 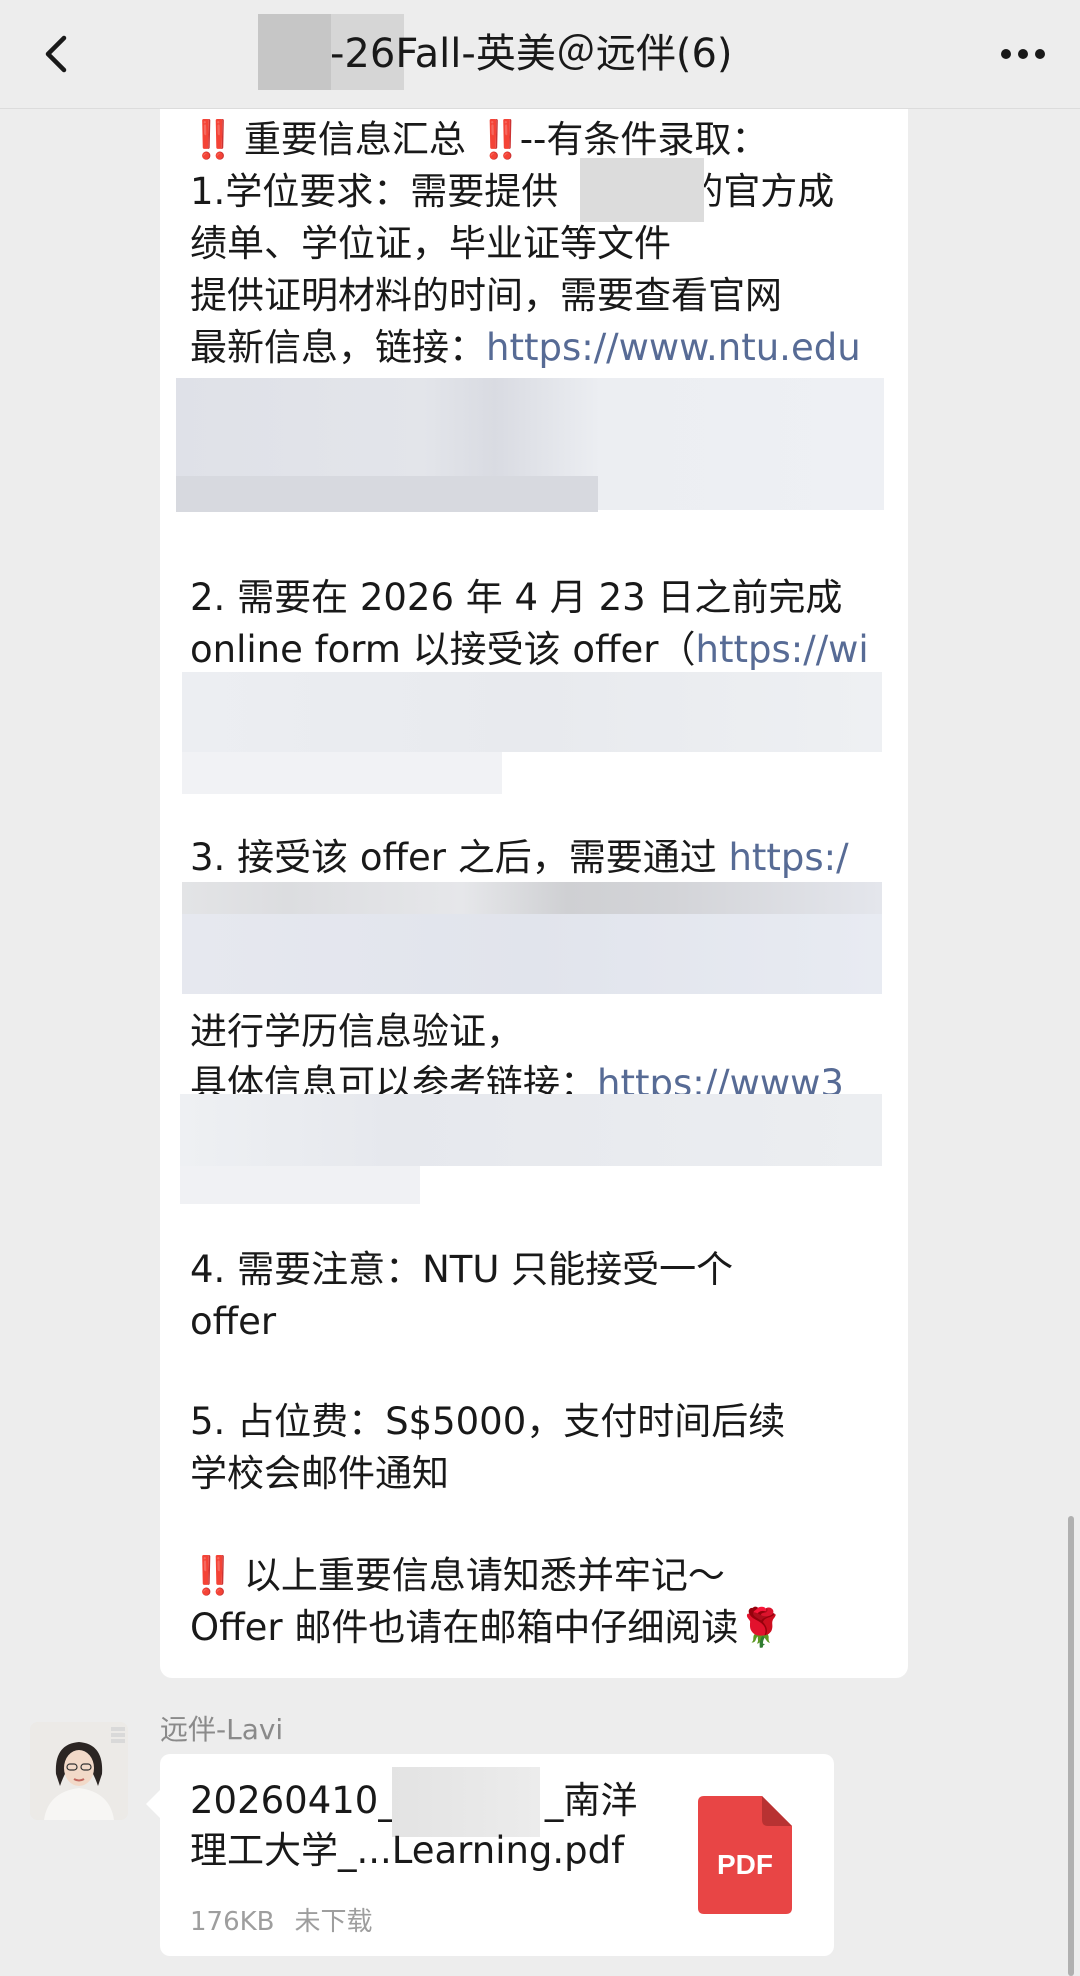 I want to click on avatar-badge-icon, so click(x=118, y=1735).